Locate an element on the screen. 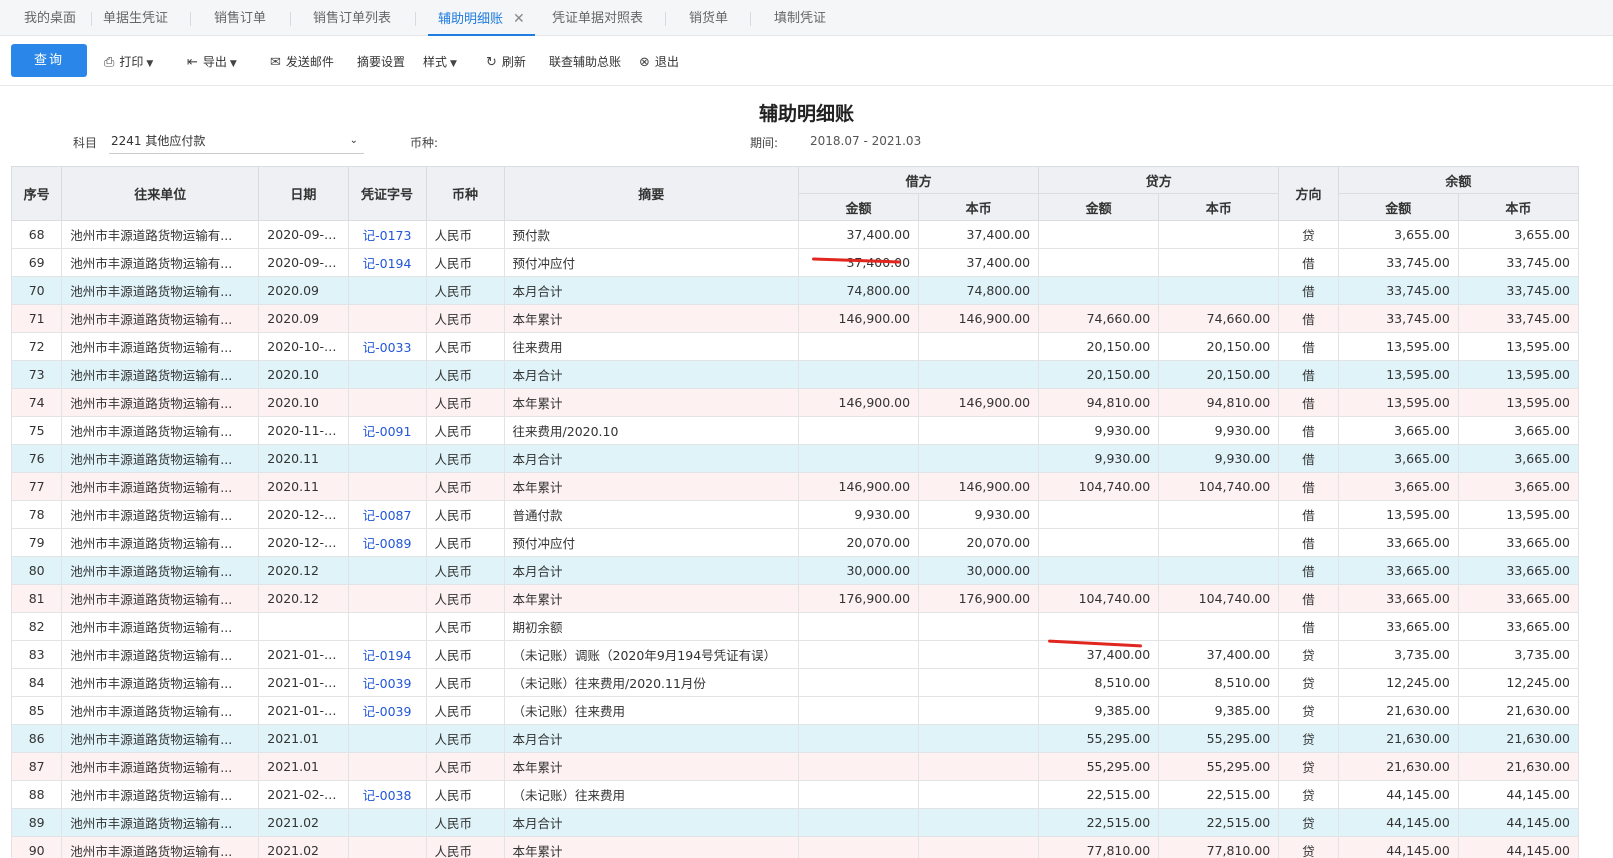 The height and width of the screenshot is (858, 1613). tab-sales-order-list: 销售订单列表 is located at coordinates (352, 18).